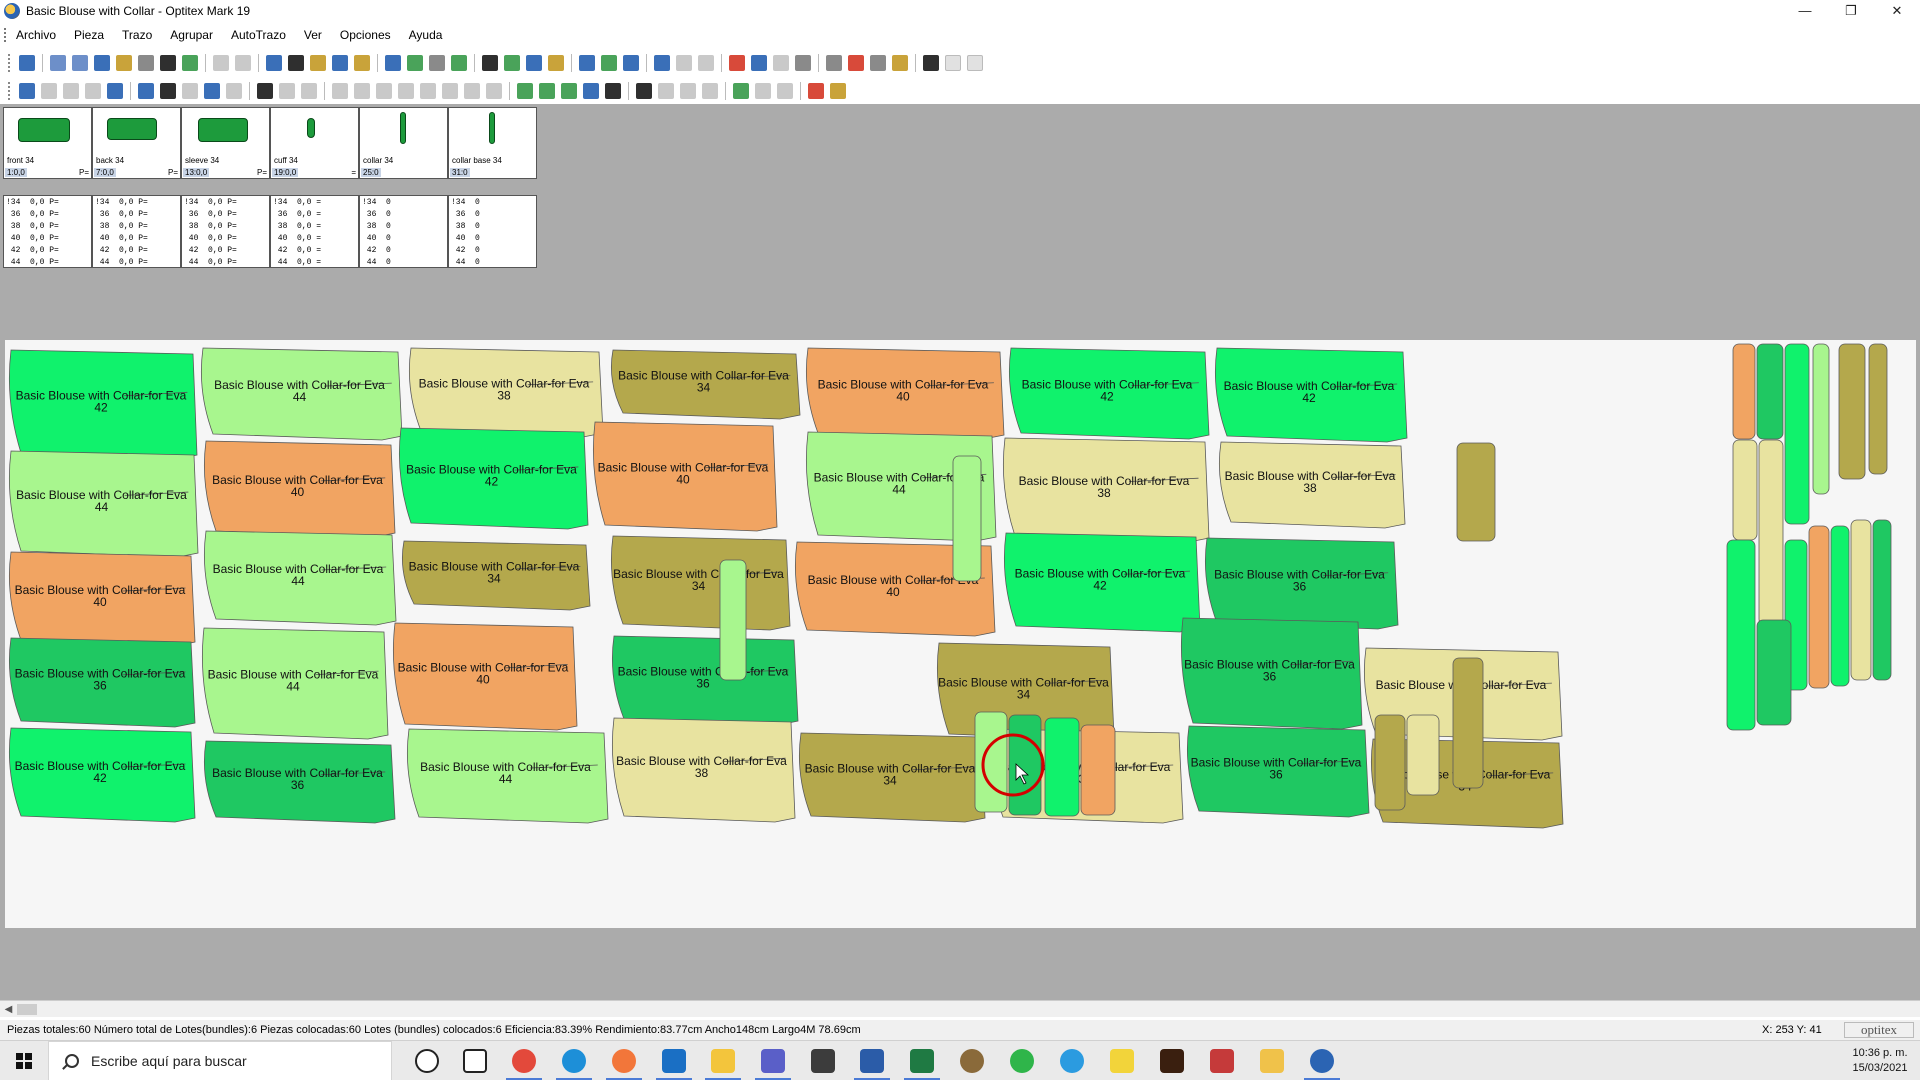 The width and height of the screenshot is (1920, 1080). I want to click on taskbar-search: Escribe aquí para buscar, so click(220, 1060).